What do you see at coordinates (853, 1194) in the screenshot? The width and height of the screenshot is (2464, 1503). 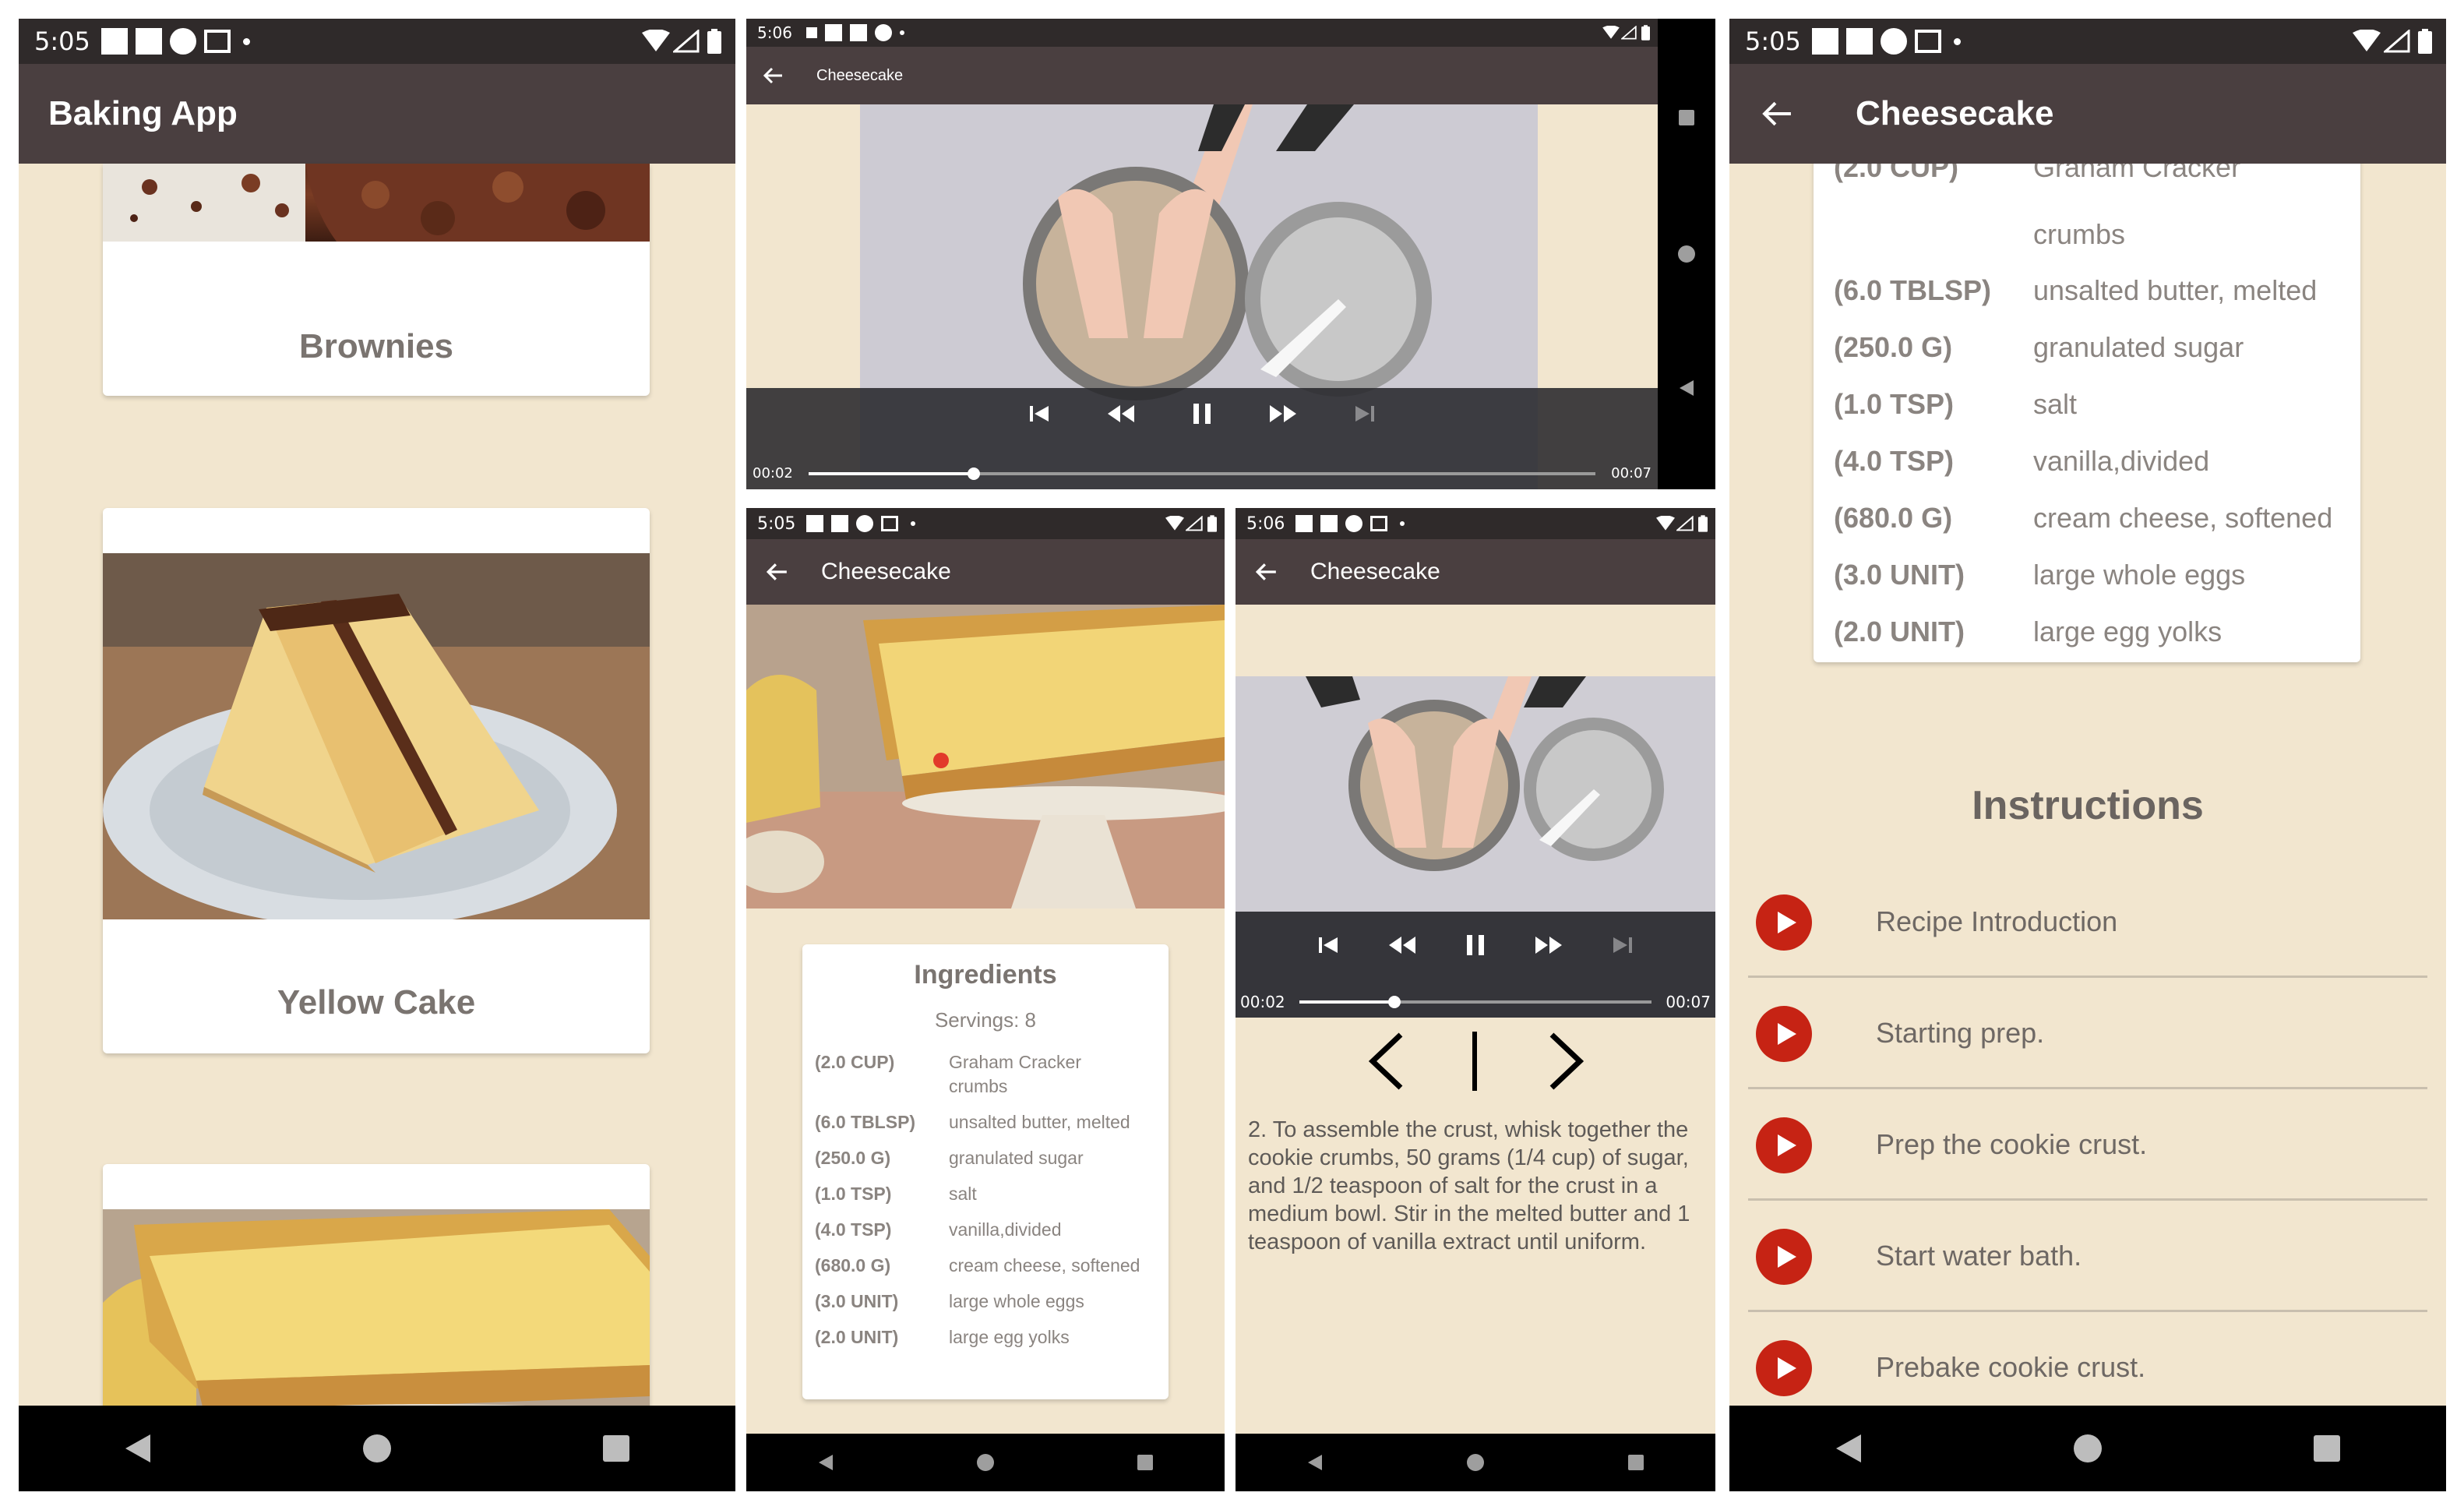 I see `ingredient-qty: (1.0 TSP)` at bounding box center [853, 1194].